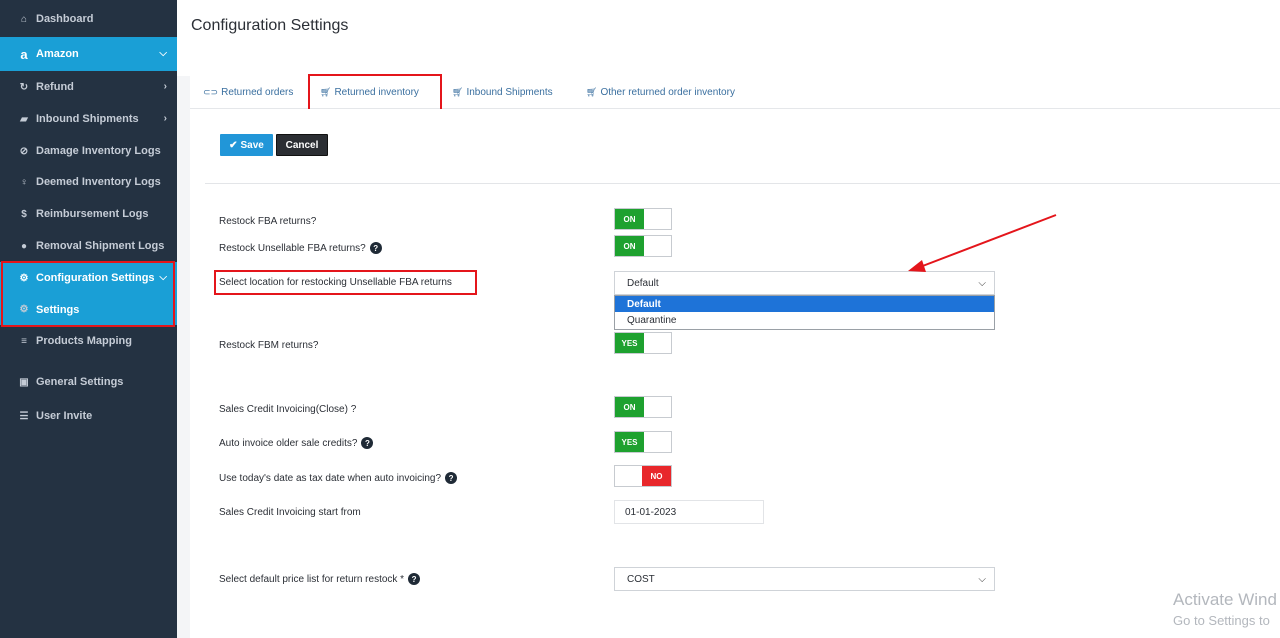  What do you see at coordinates (1225, 599) in the screenshot?
I see `watermark-title: Activate Wind` at bounding box center [1225, 599].